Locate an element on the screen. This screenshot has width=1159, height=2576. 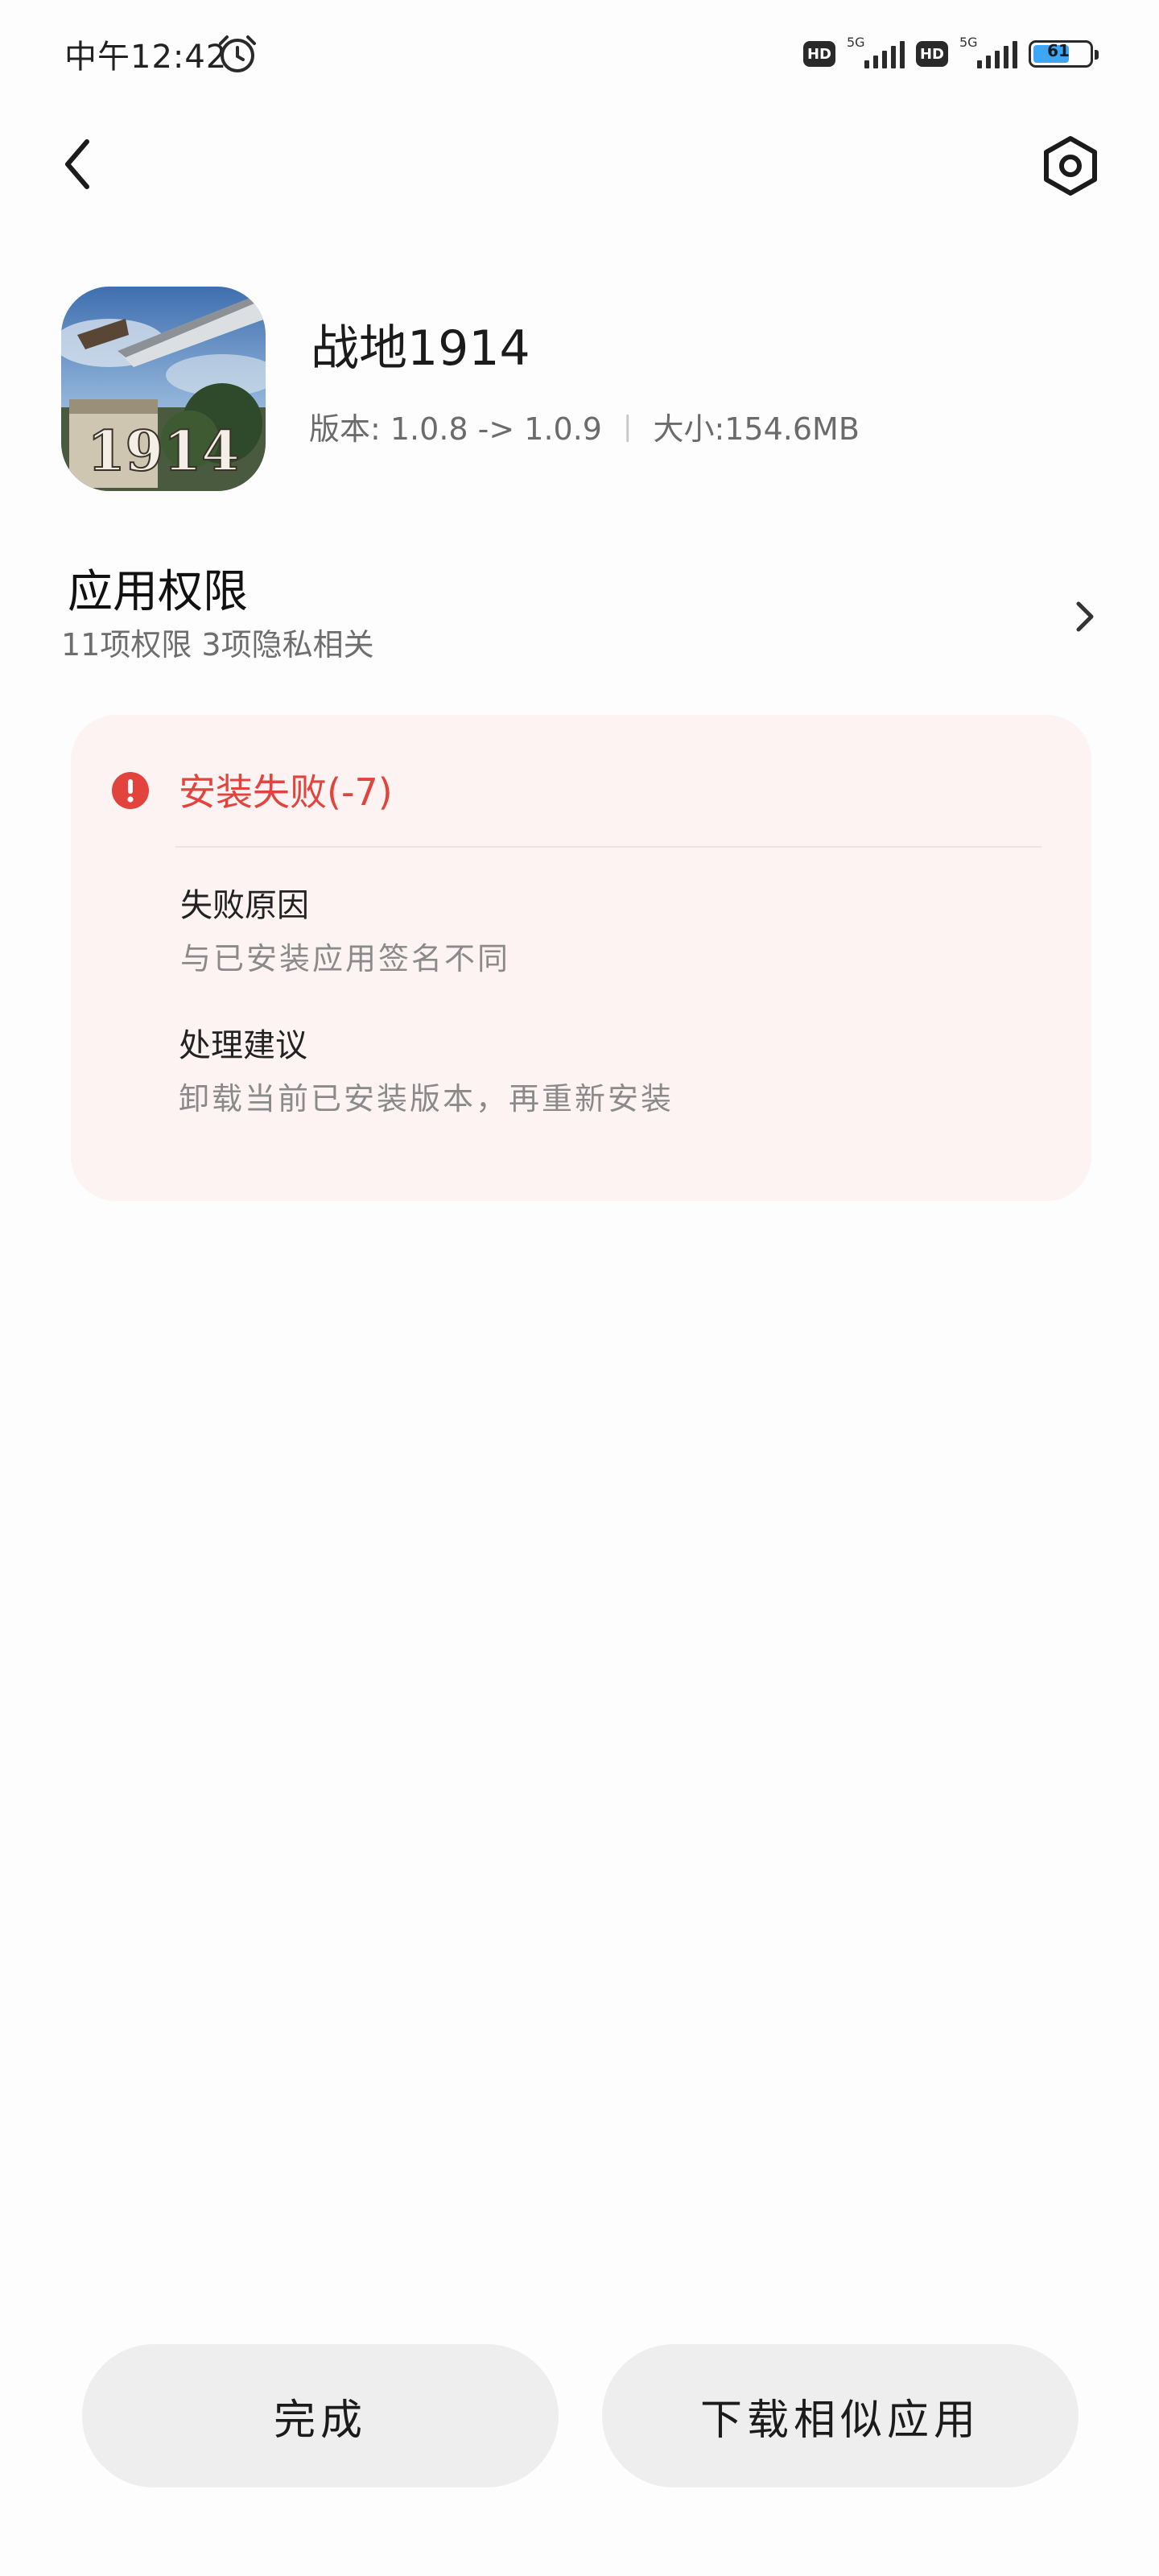
back-button is located at coordinates (77, 164).